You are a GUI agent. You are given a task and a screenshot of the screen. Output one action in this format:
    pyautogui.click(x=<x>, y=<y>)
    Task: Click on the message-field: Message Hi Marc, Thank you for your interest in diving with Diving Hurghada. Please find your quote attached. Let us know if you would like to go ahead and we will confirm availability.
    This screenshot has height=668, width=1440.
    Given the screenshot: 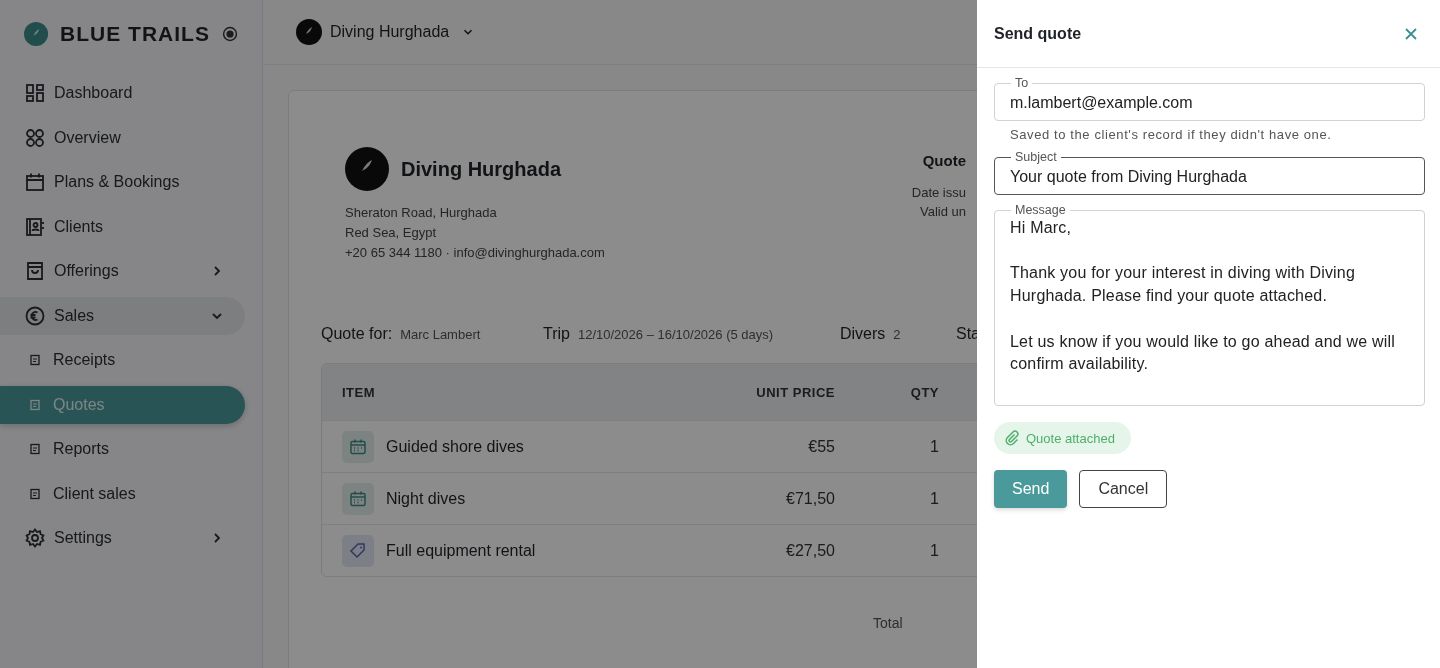 What is the action you would take?
    pyautogui.click(x=1209, y=304)
    